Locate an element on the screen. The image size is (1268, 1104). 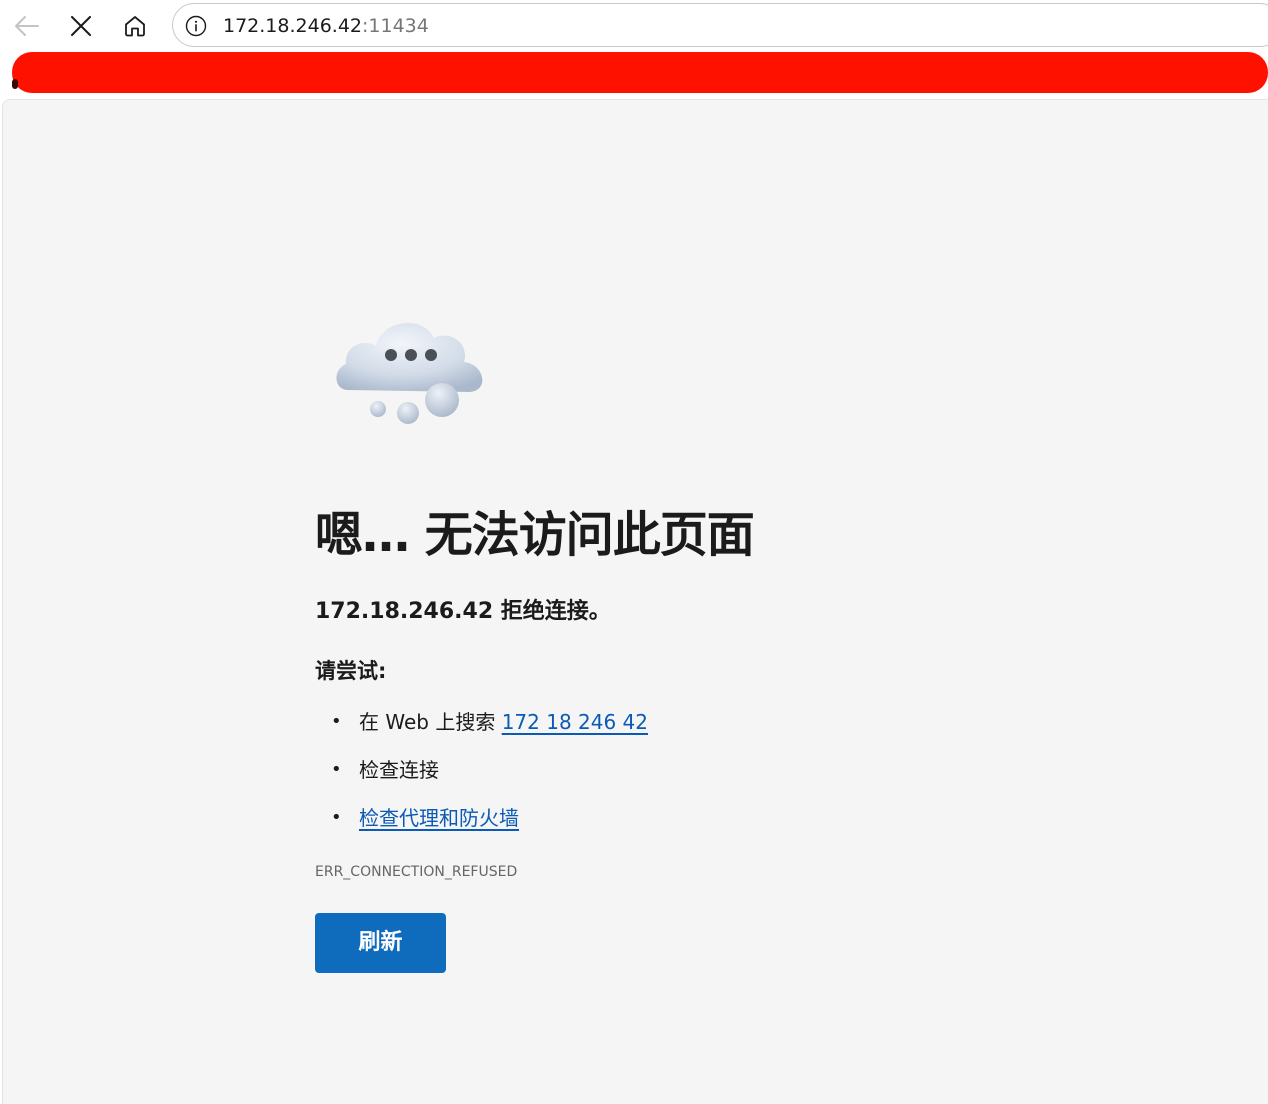
close-icon is located at coordinates (81, 26).